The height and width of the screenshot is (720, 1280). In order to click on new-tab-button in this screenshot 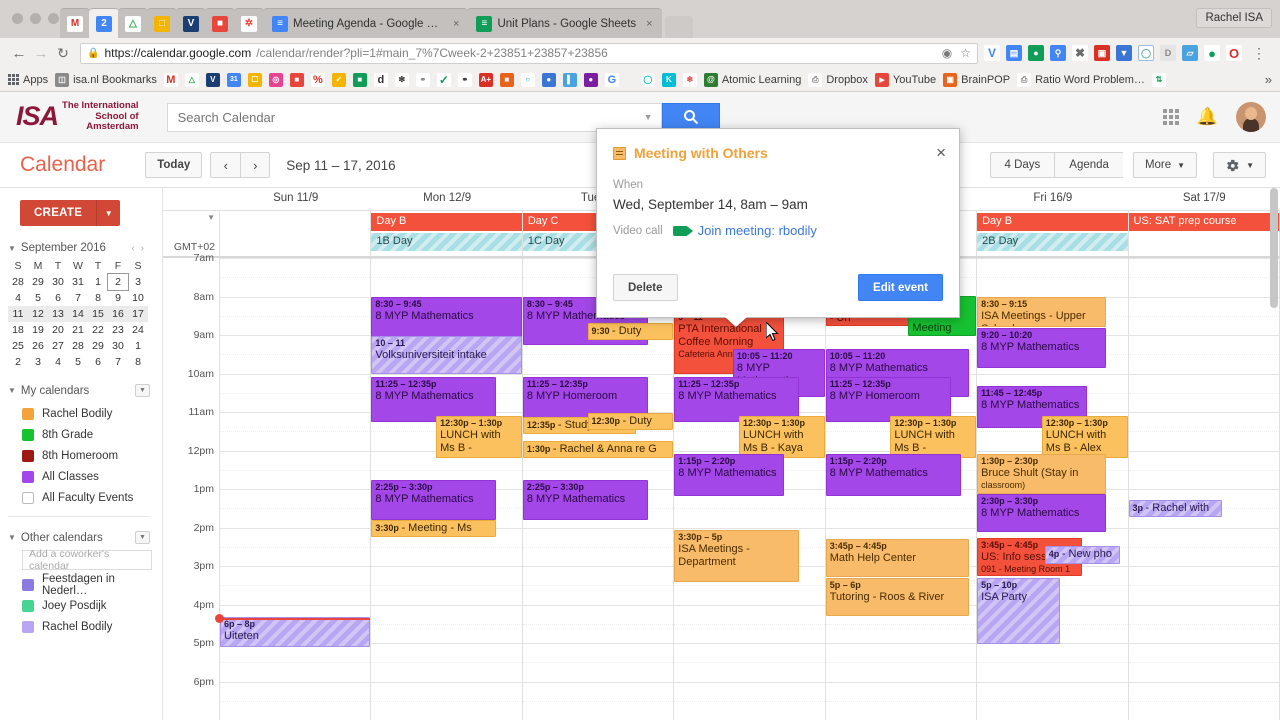, I will do `click(678, 27)`.